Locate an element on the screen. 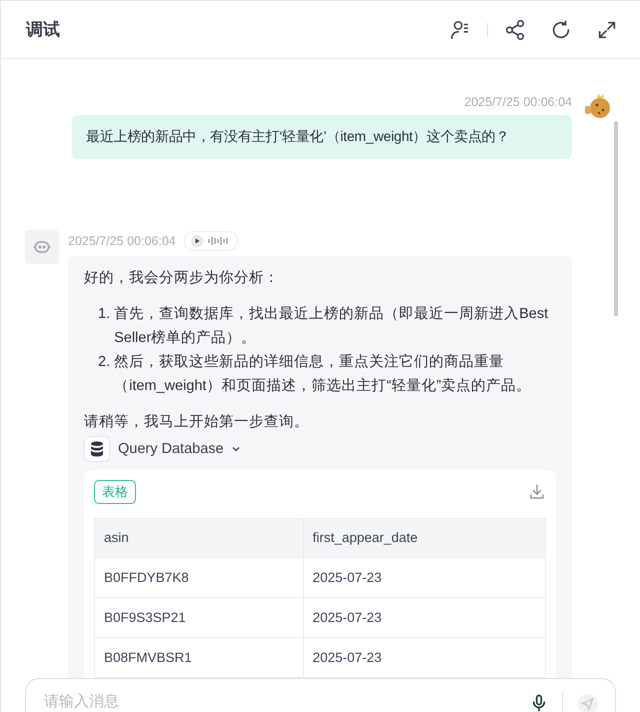 The image size is (640, 712). list-item-text: 然后，获取这些新品的详细信息，重点关注它们的商品重量（item_weight）和页面描述，筛选出主打“轻量化”卖点的产品。 is located at coordinates (323, 374).